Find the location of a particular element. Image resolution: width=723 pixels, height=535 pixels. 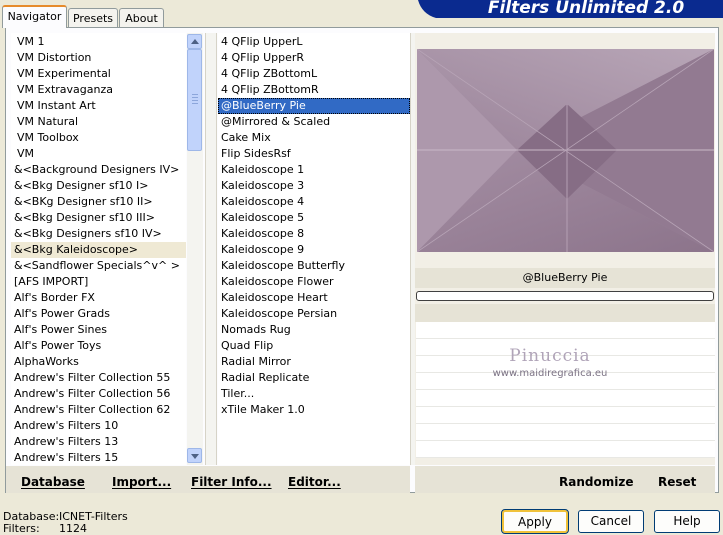

scroll-down-button is located at coordinates (194, 455).